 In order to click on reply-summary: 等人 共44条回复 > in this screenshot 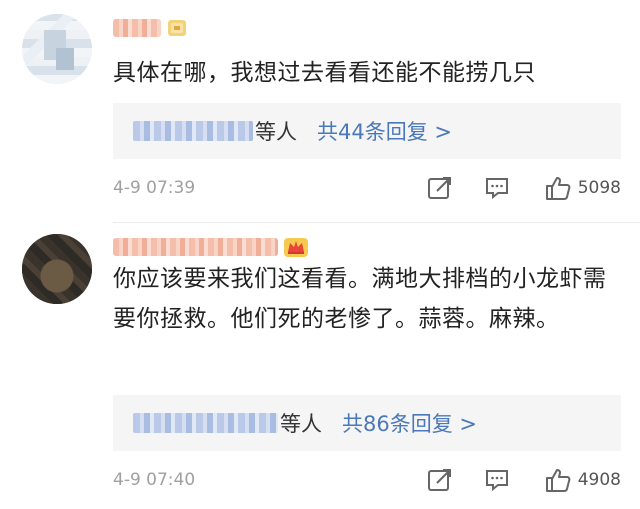, I will do `click(367, 131)`.